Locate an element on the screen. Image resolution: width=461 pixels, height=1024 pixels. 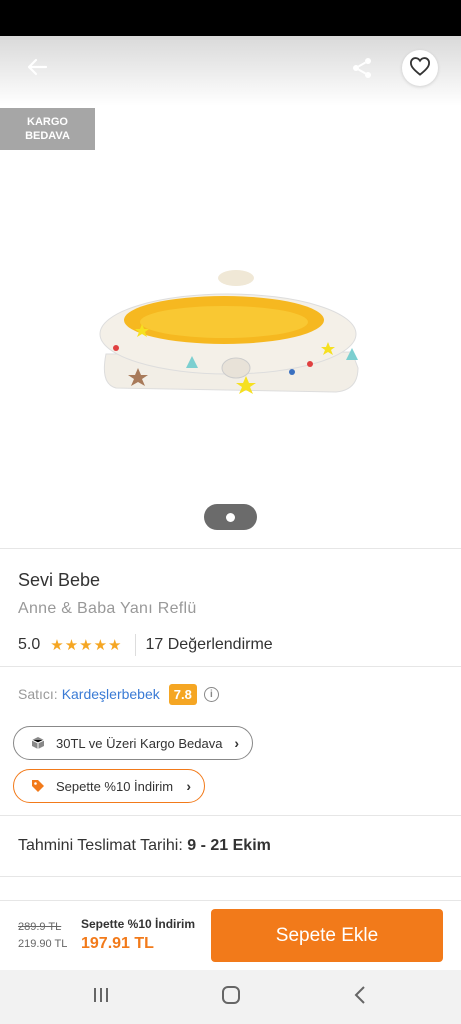
rating-separator is located at coordinates (135, 645).